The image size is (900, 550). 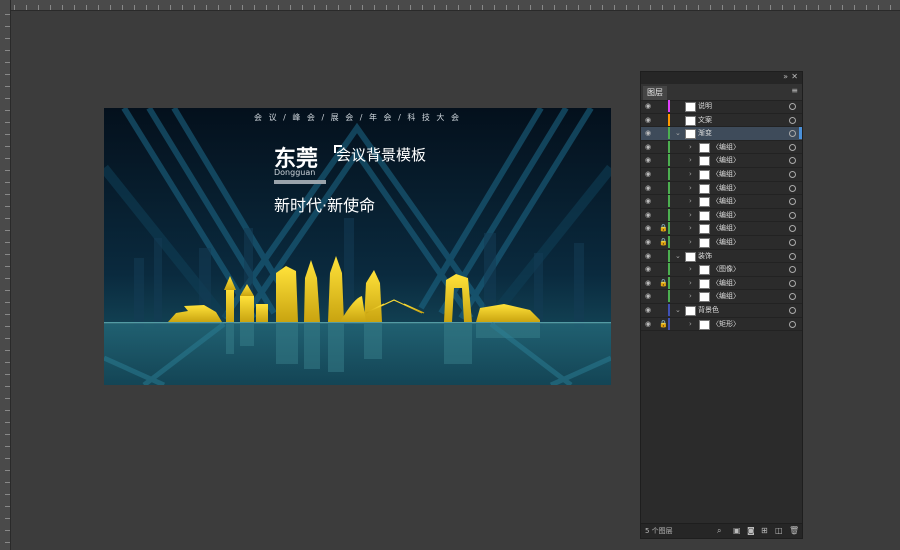 What do you see at coordinates (737, 531) in the screenshot?
I see `export-icon: ▣` at bounding box center [737, 531].